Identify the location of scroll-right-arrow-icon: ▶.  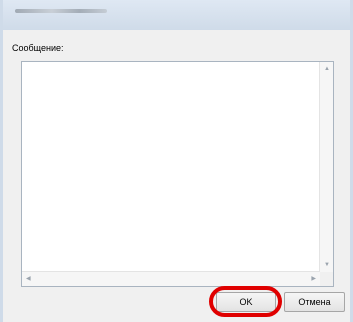
(313, 279).